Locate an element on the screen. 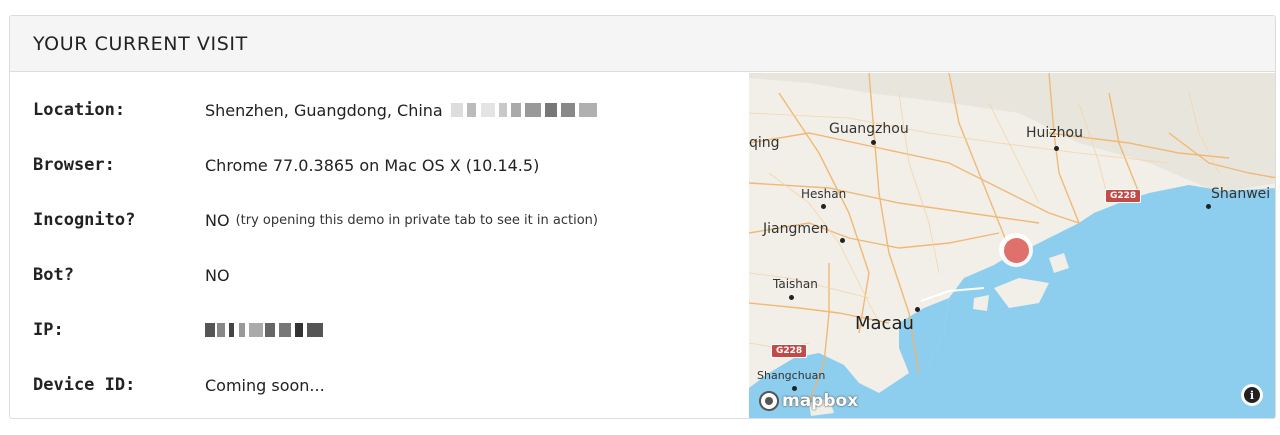 The height and width of the screenshot is (435, 1280). city-label-huizhou: Huizhou is located at coordinates (1054, 133).